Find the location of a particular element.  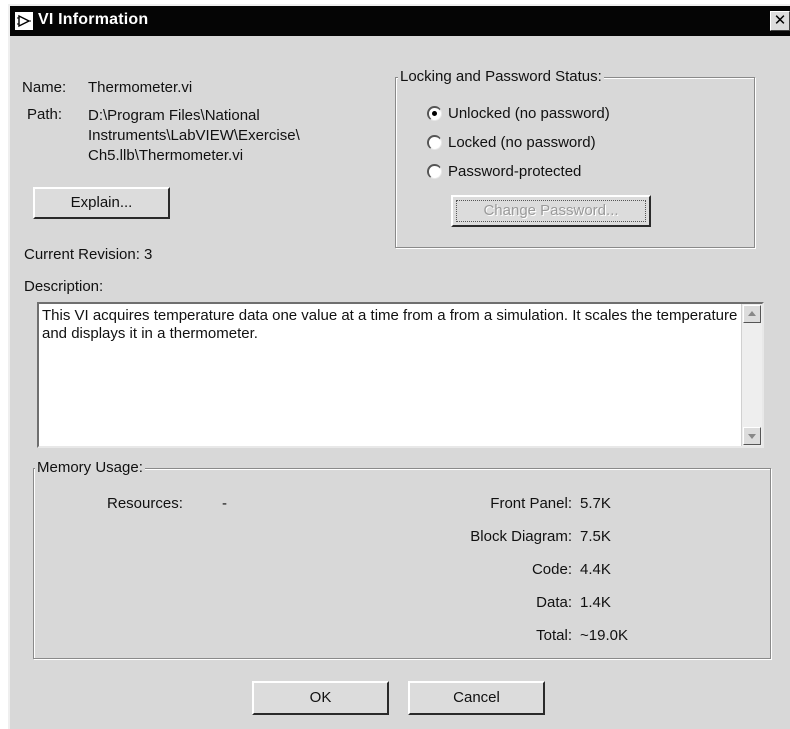

name-value: Thermometer.vi is located at coordinates (140, 87).